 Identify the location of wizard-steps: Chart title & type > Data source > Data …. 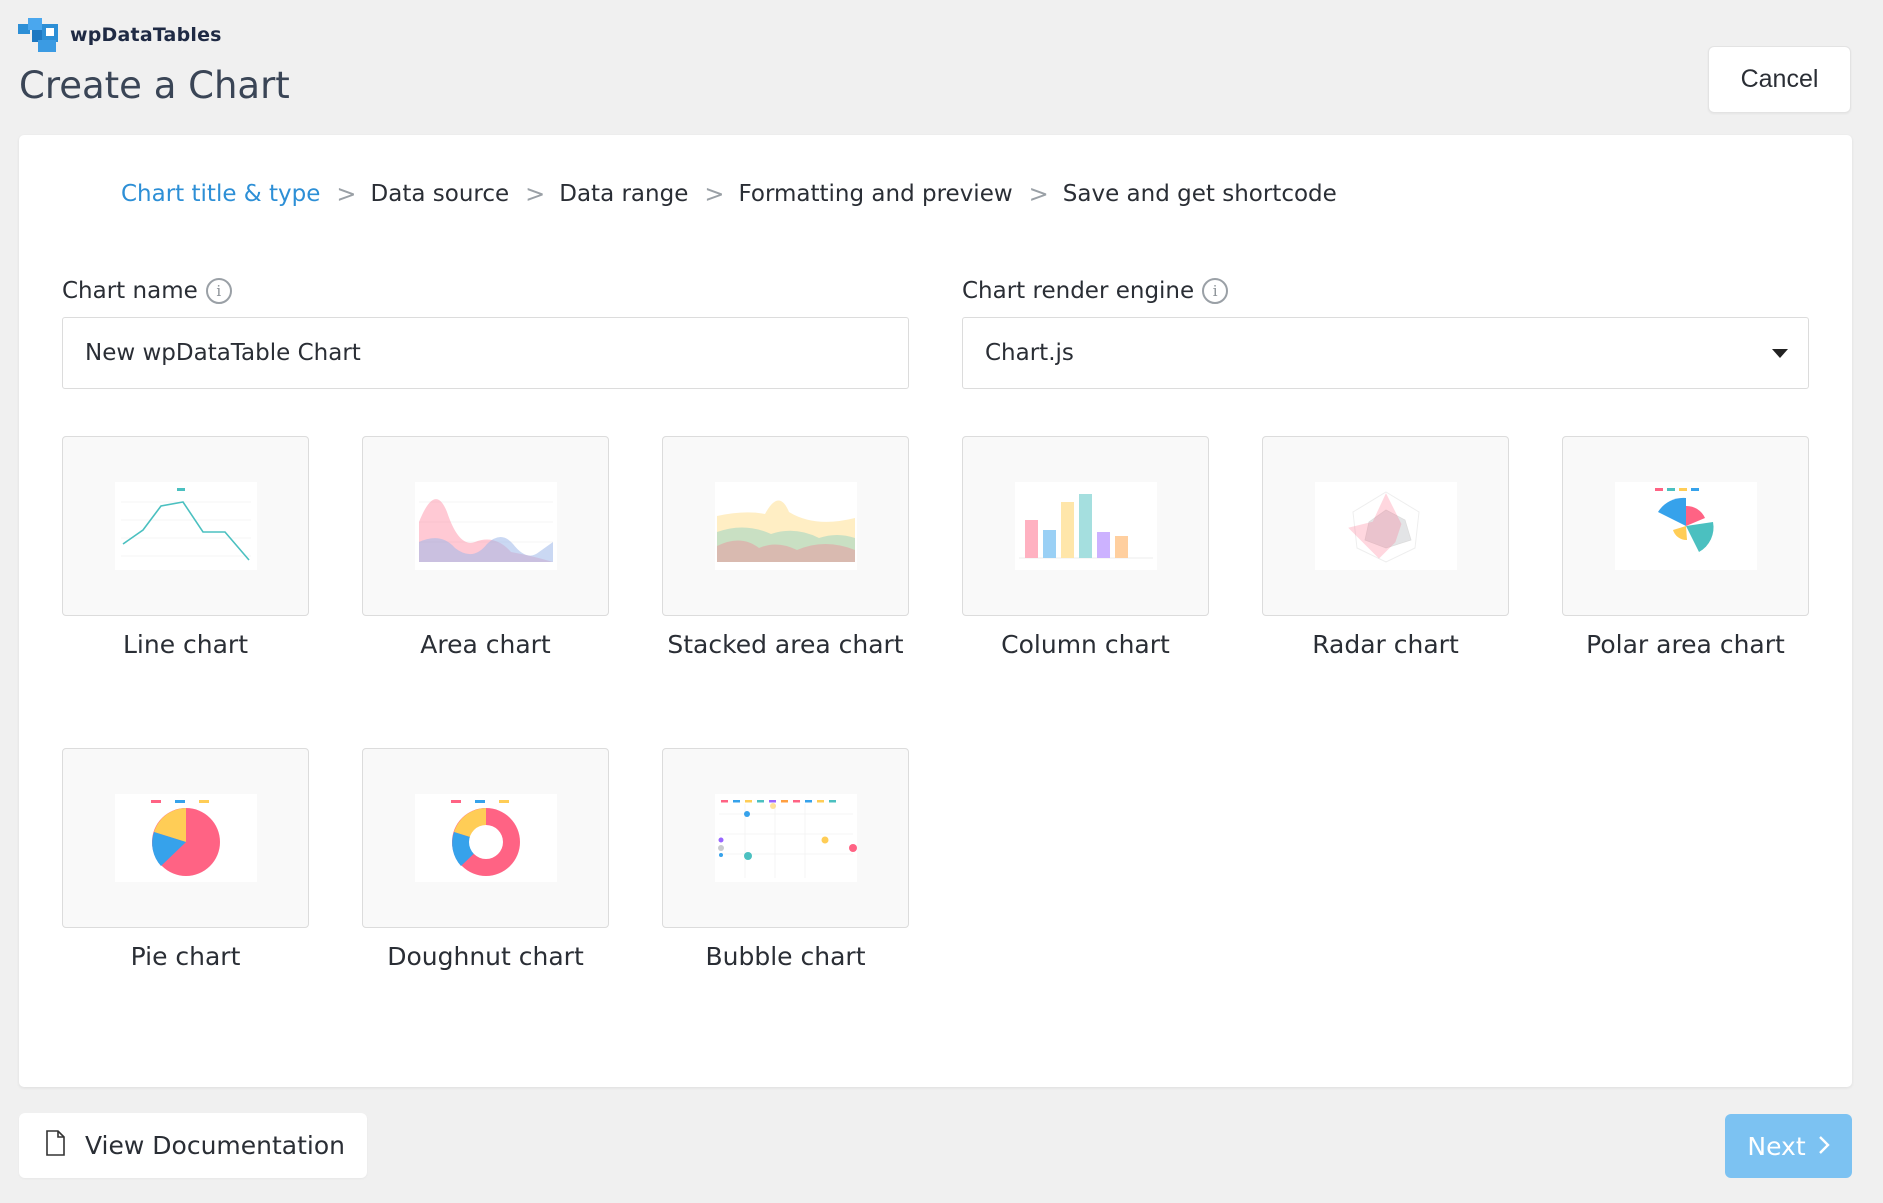
(729, 194).